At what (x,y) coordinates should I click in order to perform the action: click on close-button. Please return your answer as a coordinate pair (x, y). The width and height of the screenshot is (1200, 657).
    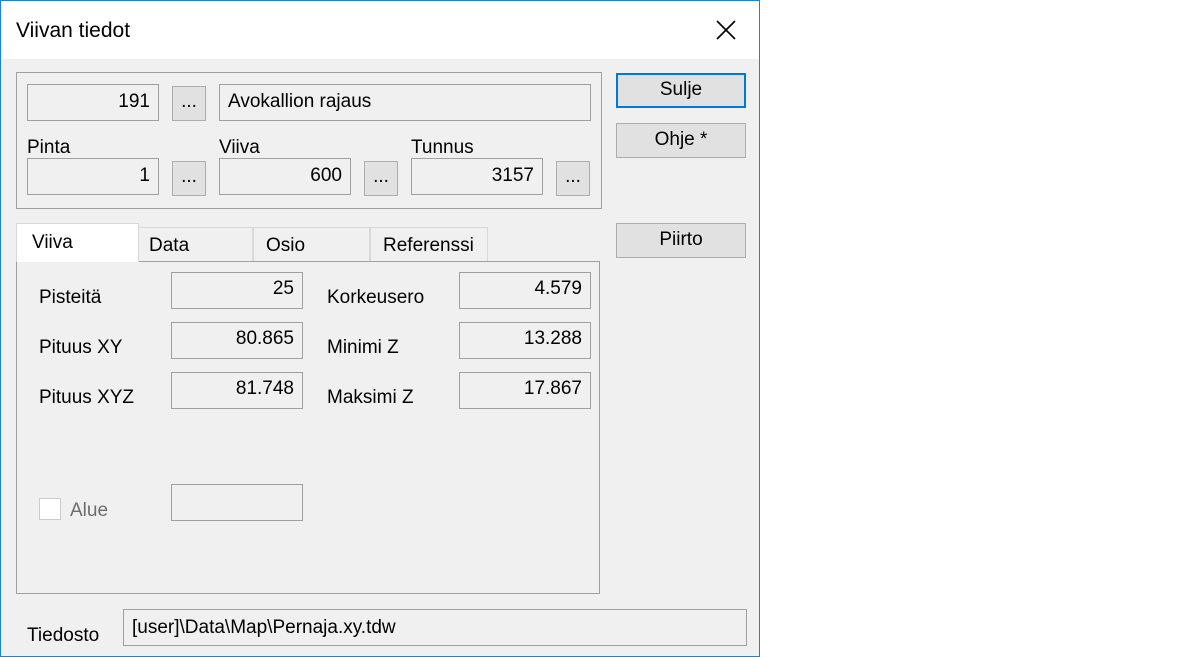
    Looking at the image, I should click on (726, 30).